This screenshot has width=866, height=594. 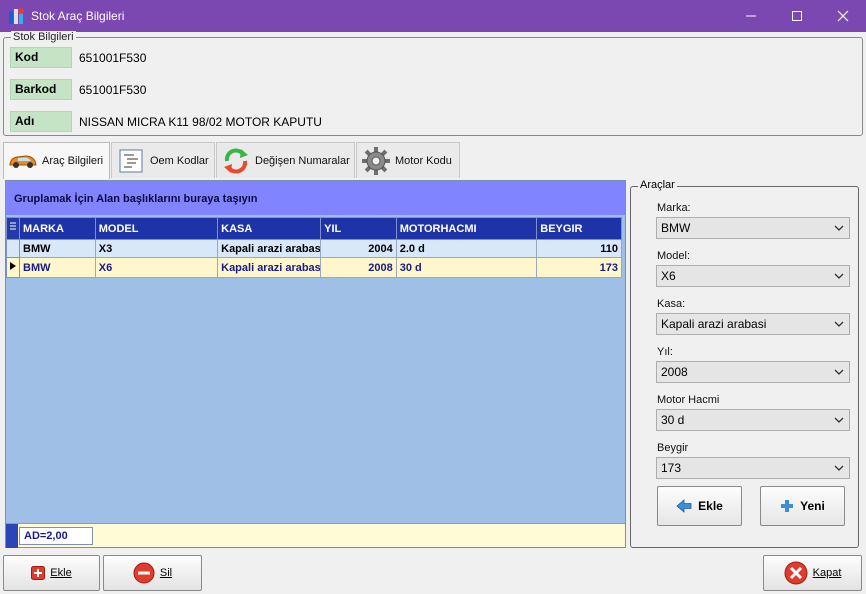 I want to click on column-marka: MARKA, so click(x=57, y=228).